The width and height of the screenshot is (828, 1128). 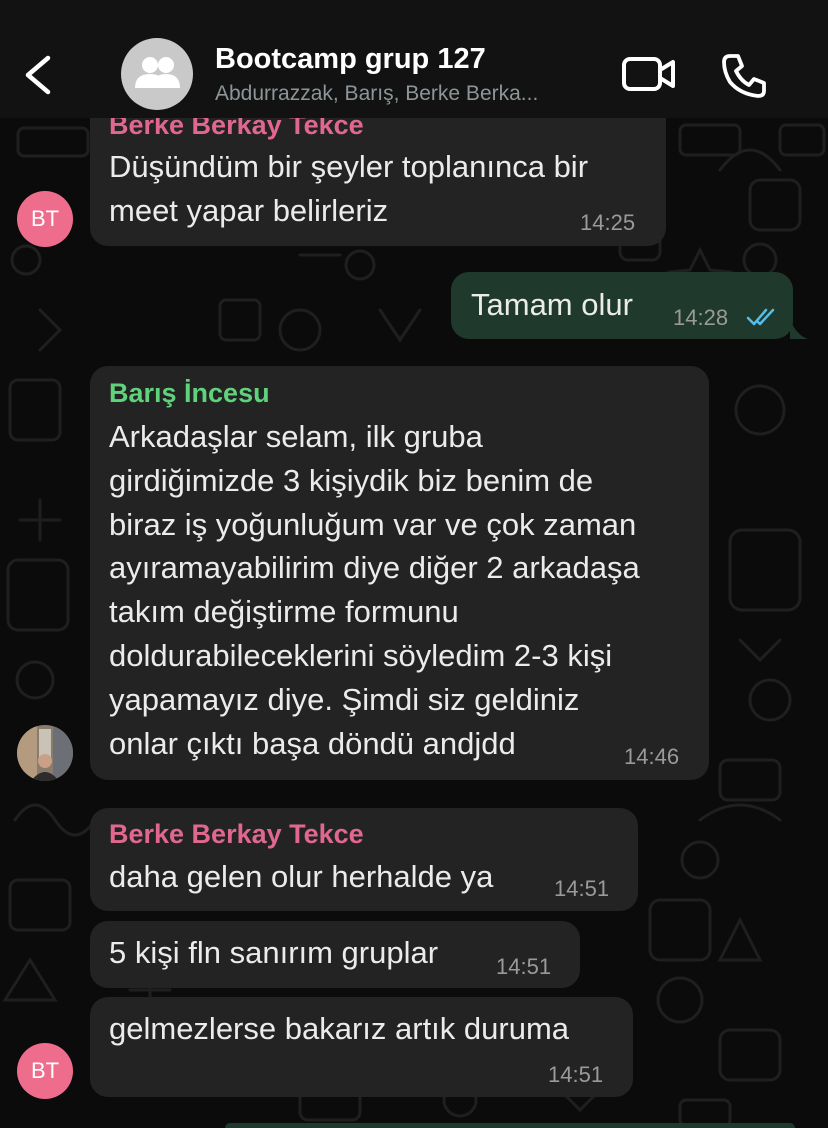 I want to click on phone-icon, so click(x=744, y=76).